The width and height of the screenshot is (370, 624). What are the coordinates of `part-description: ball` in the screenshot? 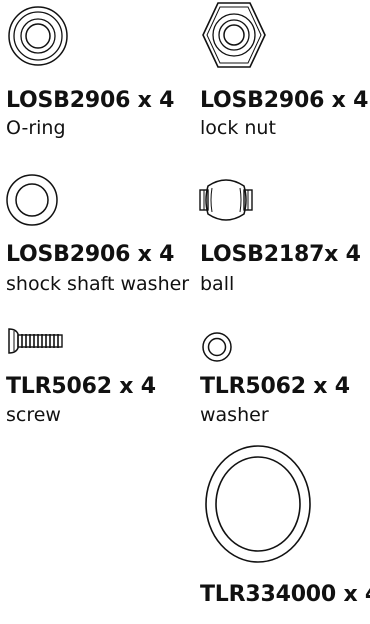 It's located at (217, 284).